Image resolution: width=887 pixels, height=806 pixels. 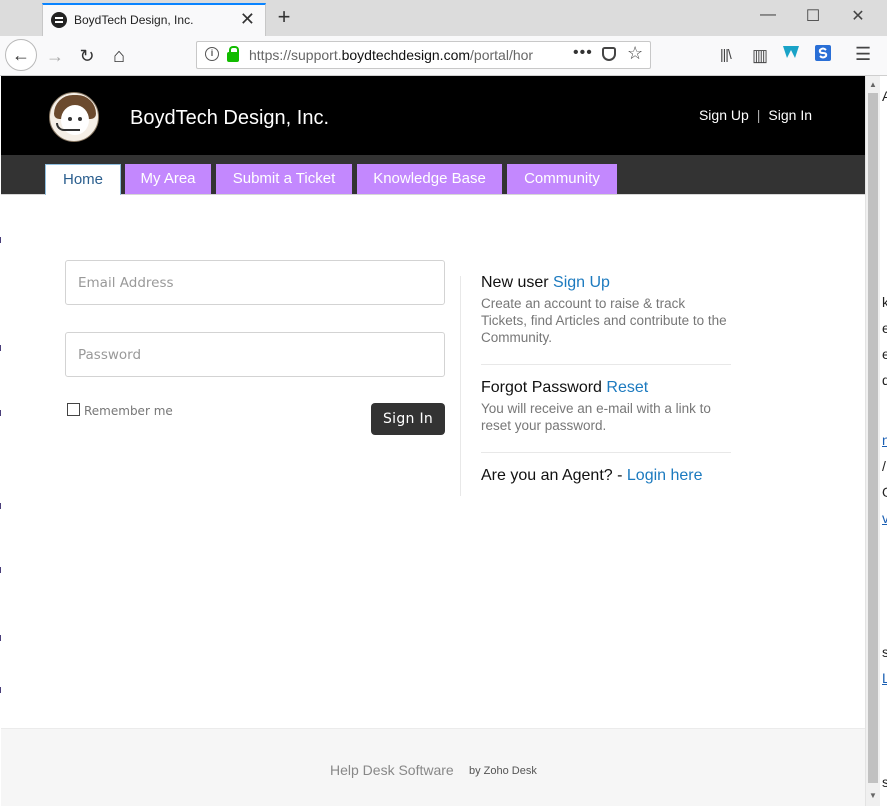 What do you see at coordinates (74, 117) in the screenshot?
I see `support-agent-logo-icon` at bounding box center [74, 117].